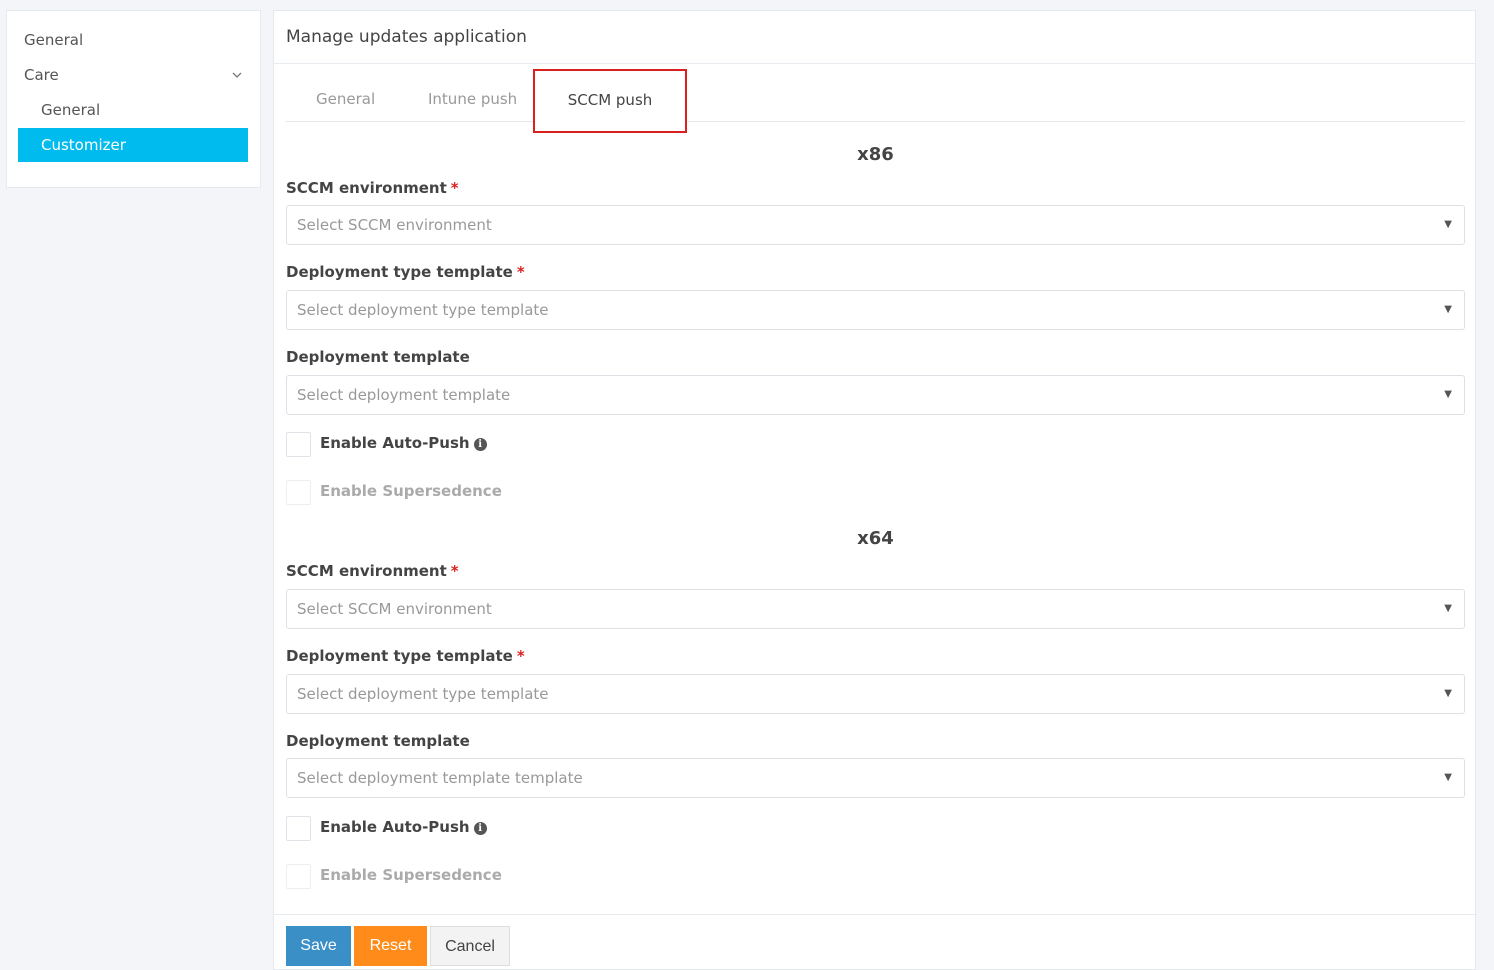 Image resolution: width=1494 pixels, height=970 pixels. I want to click on x64-supersedence-label: Enable Supersedence, so click(411, 875).